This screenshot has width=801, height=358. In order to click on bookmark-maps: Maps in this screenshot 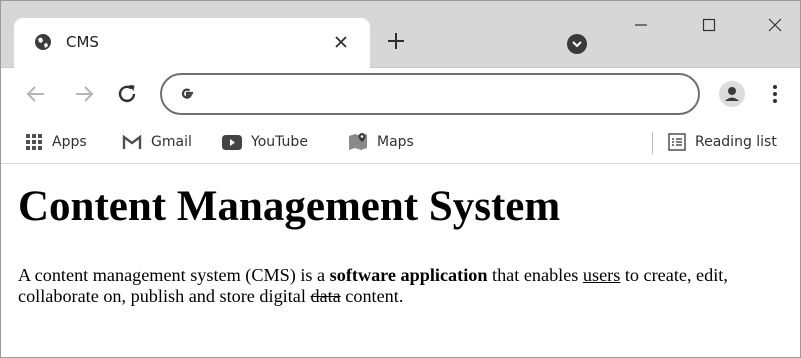, I will do `click(381, 142)`.